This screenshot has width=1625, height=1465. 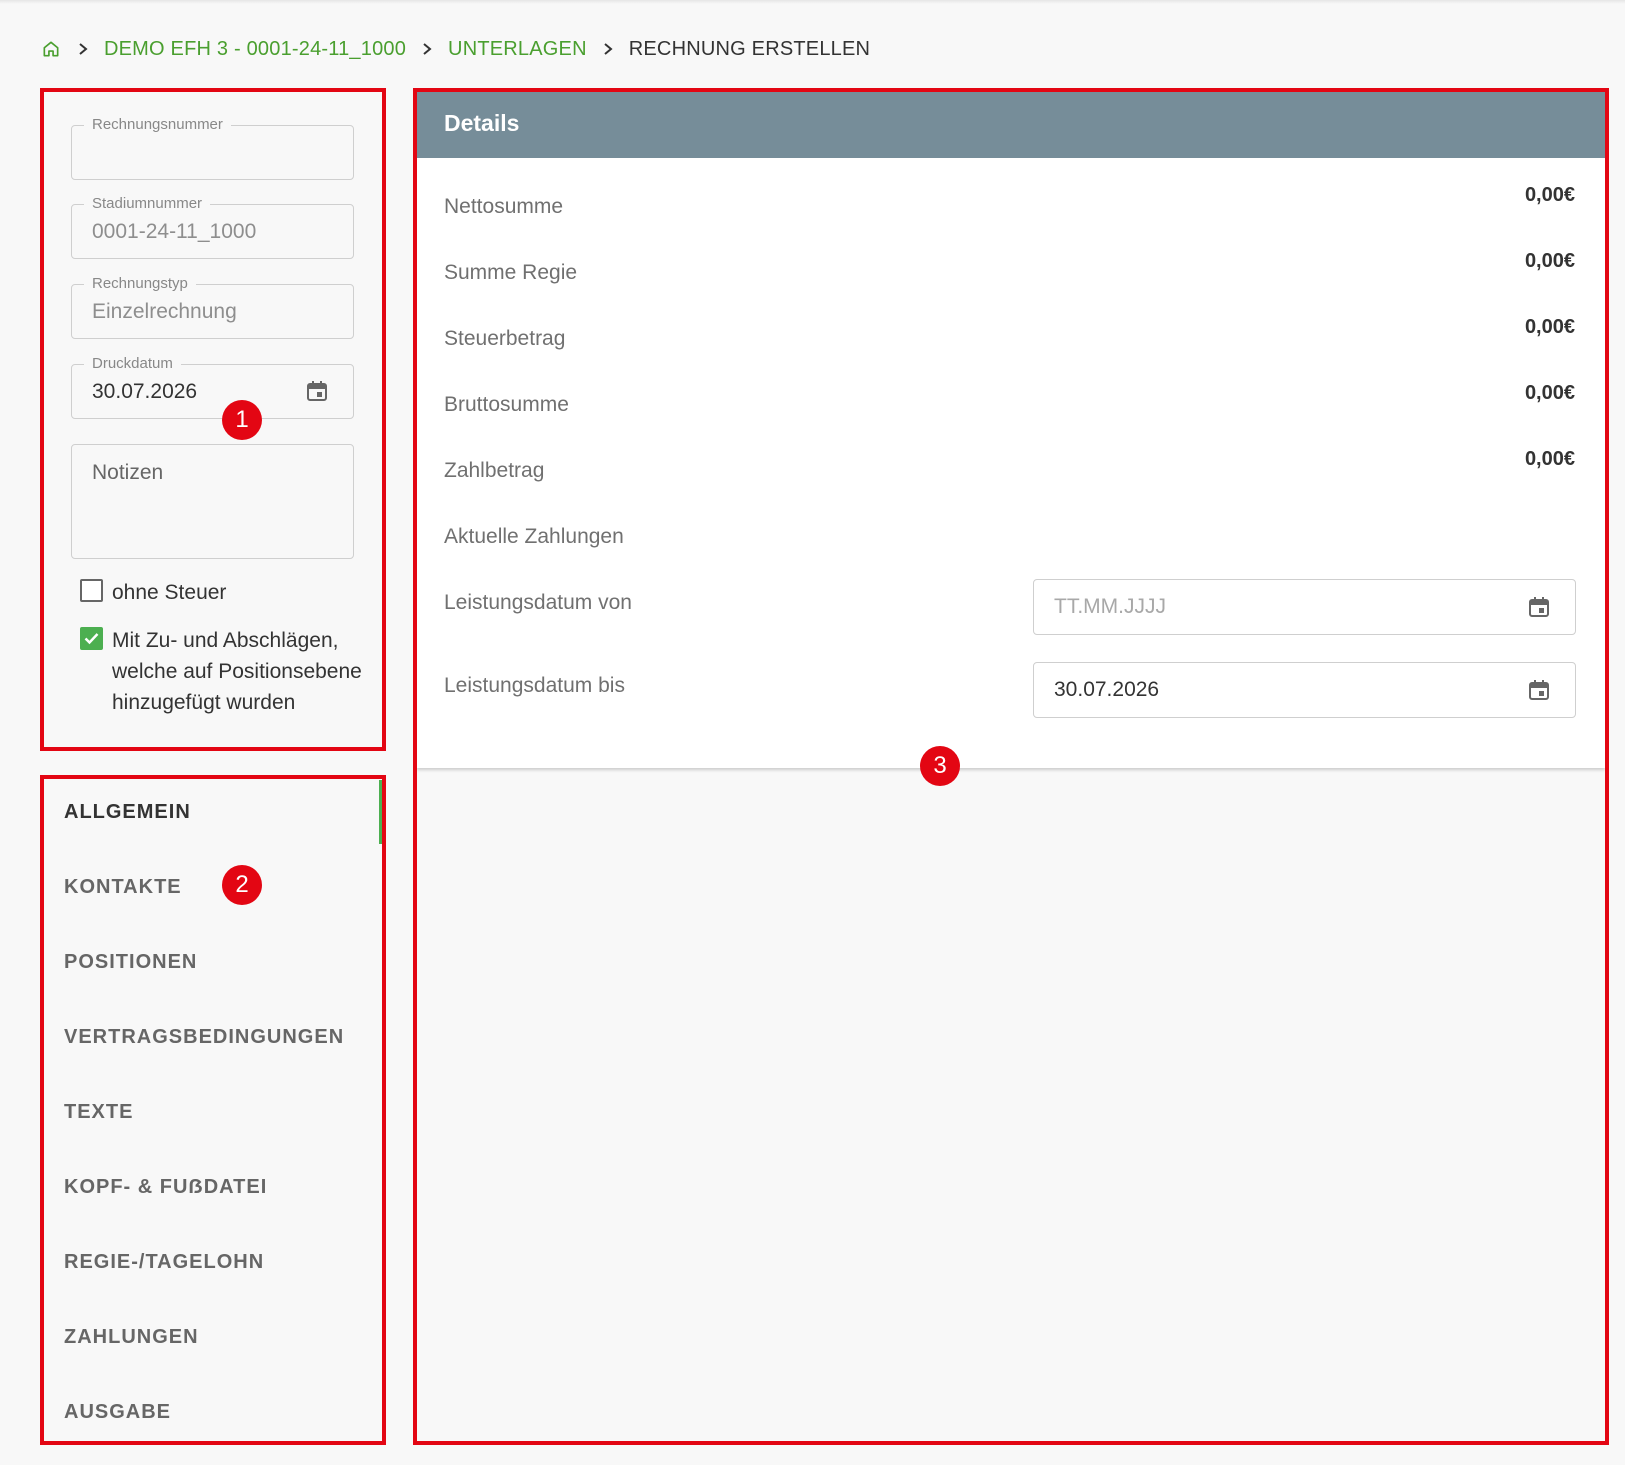 I want to click on druckdatum-field: Druckdatum 30.07.2026, so click(x=212, y=387).